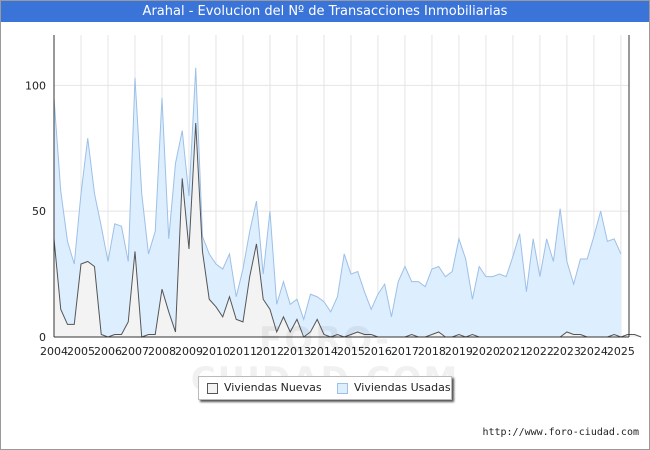  What do you see at coordinates (402, 387) in the screenshot?
I see `legend-label-usadas: Viviendas Usadas` at bounding box center [402, 387].